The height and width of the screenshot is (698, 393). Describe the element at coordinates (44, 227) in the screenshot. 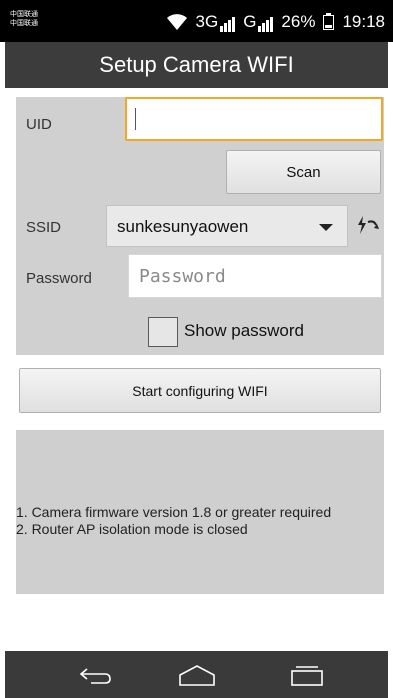

I see `ssid-label: SSID` at that location.